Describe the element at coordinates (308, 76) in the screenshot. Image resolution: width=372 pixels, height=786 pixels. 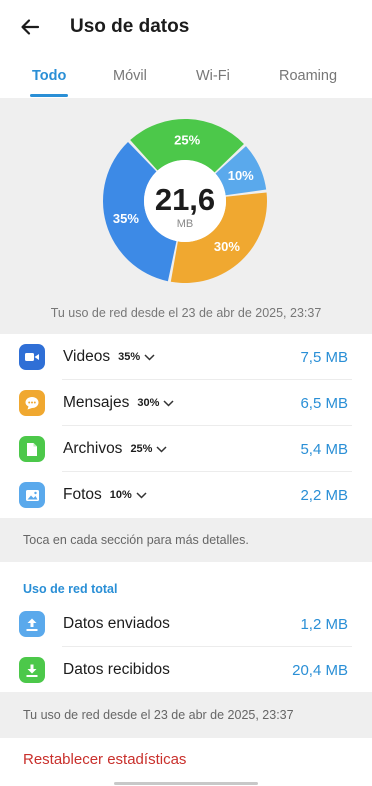
I see `tab-roaming: Roaming` at that location.